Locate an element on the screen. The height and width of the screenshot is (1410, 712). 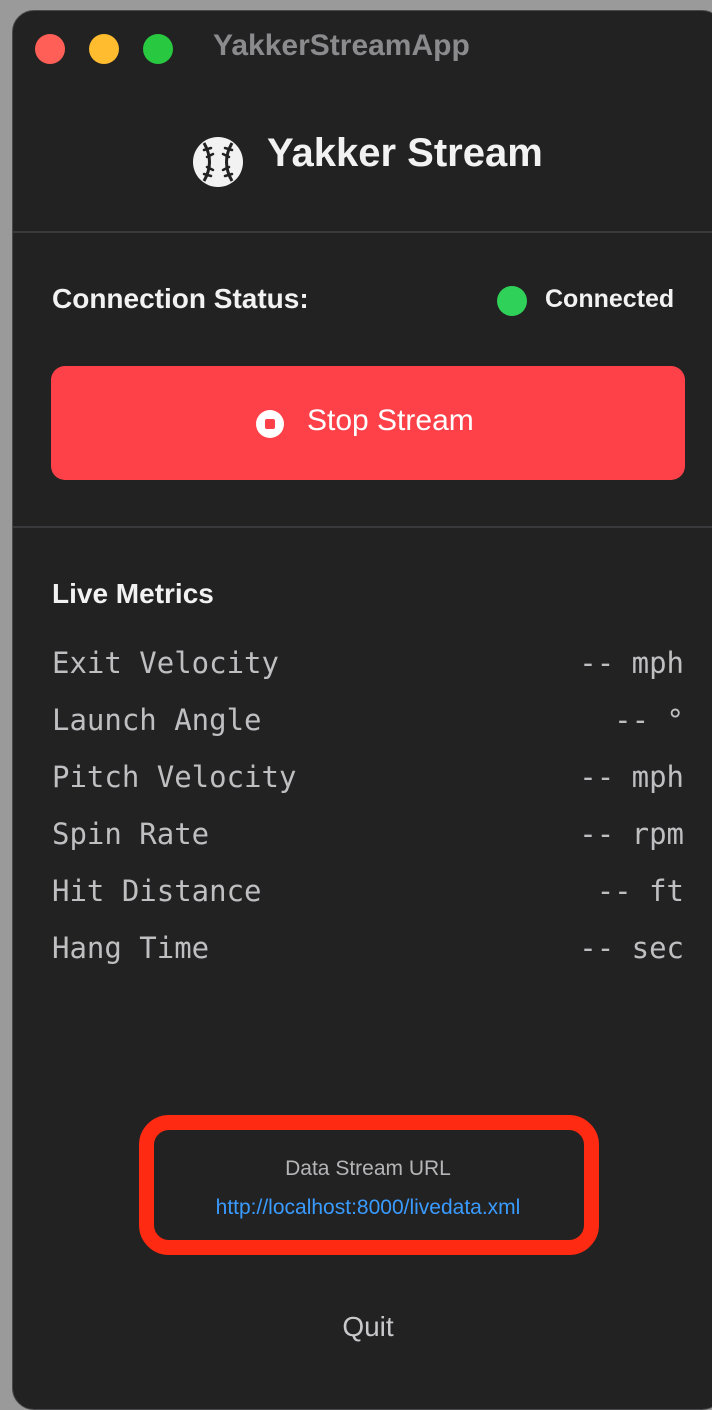
minimize-window-button is located at coordinates (104, 49).